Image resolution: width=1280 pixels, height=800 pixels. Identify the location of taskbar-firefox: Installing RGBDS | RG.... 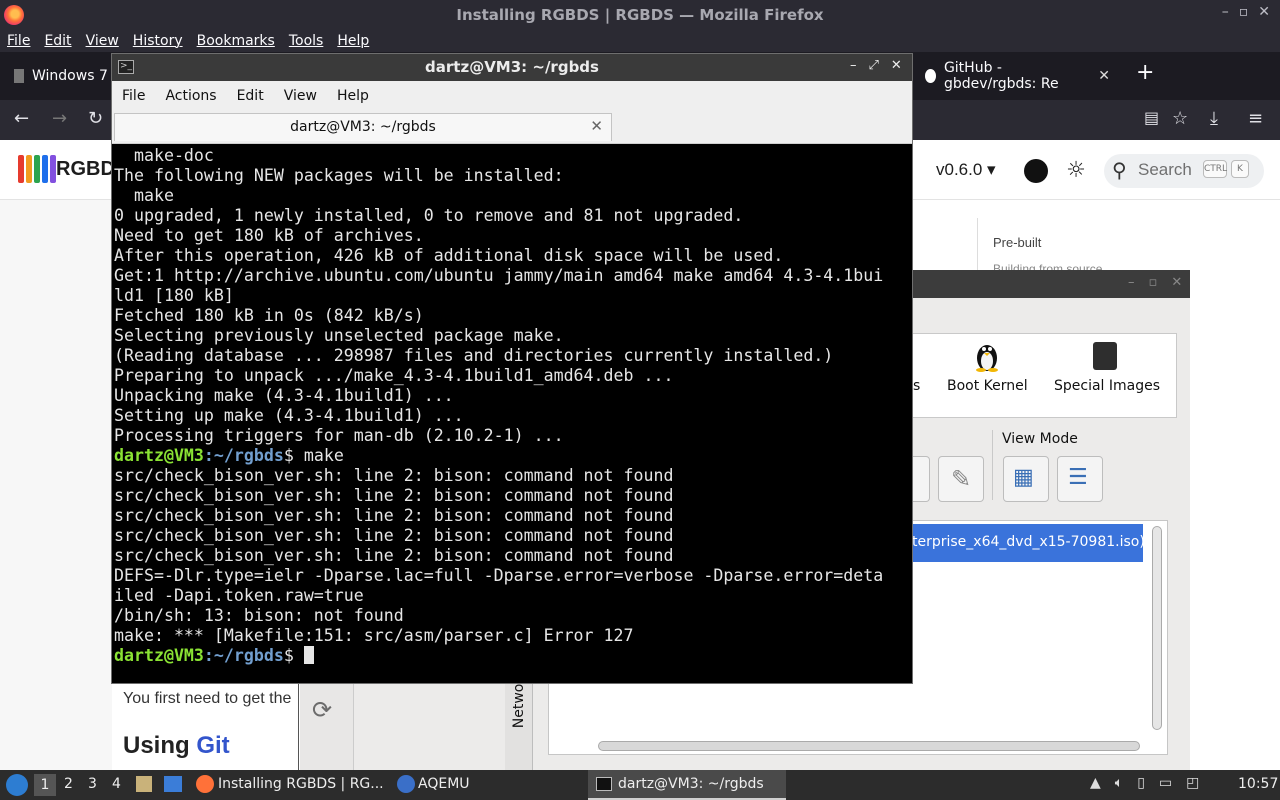
(301, 784).